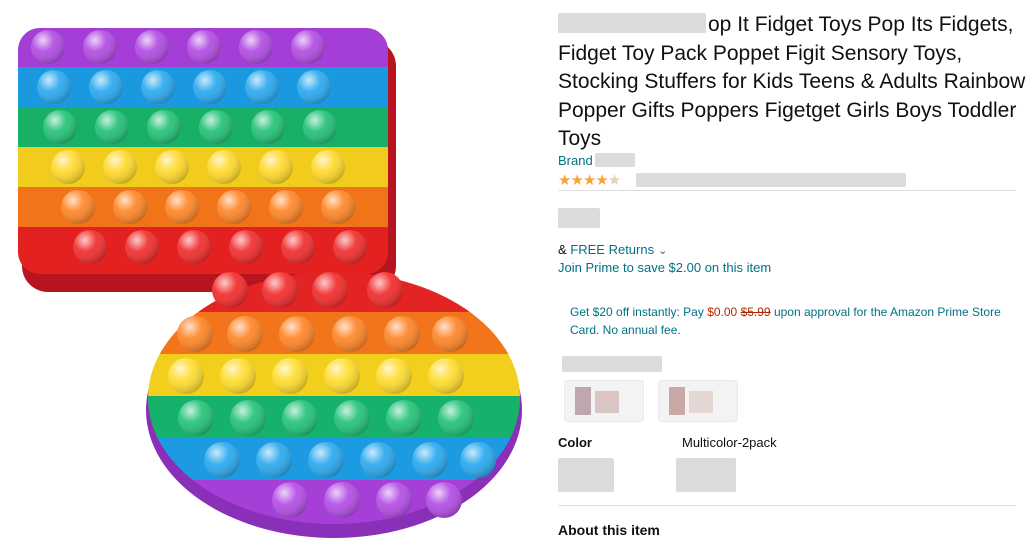 This screenshot has height=553, width=1036. Describe the element at coordinates (575, 442) in the screenshot. I see `color-label: Color` at that location.